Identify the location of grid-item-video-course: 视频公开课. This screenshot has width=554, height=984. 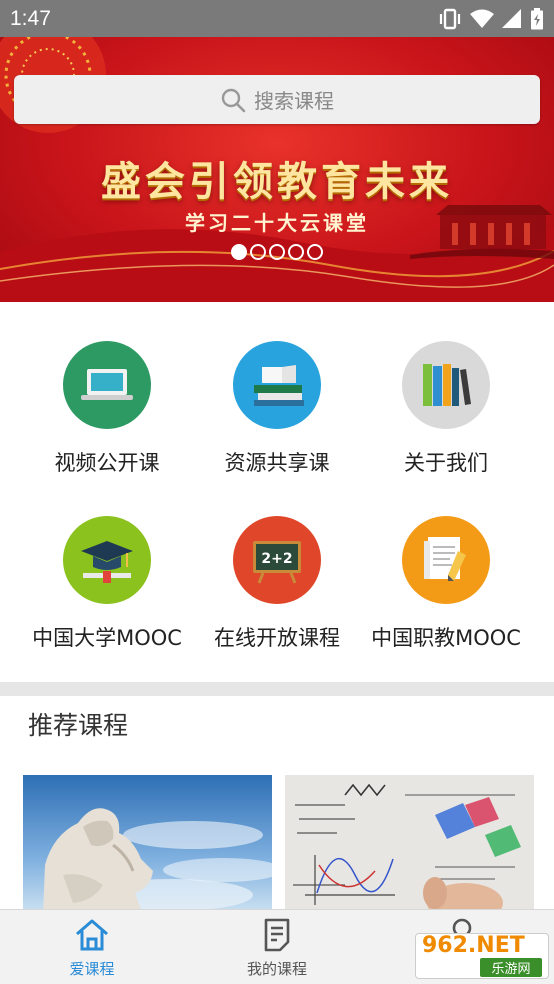
(107, 409).